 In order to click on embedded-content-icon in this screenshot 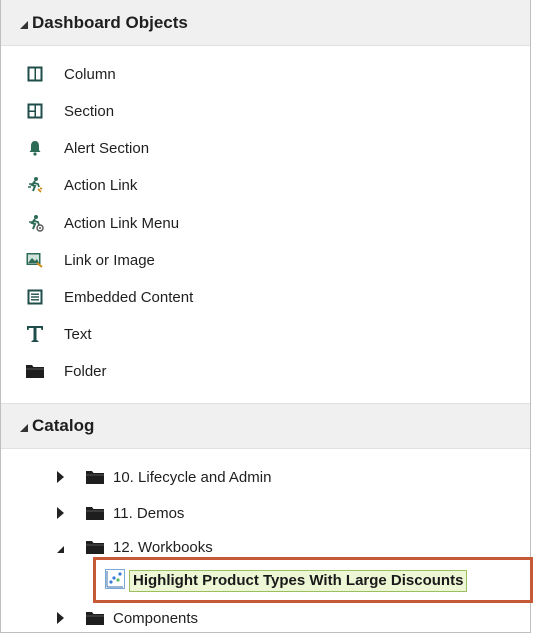, I will do `click(35, 297)`.